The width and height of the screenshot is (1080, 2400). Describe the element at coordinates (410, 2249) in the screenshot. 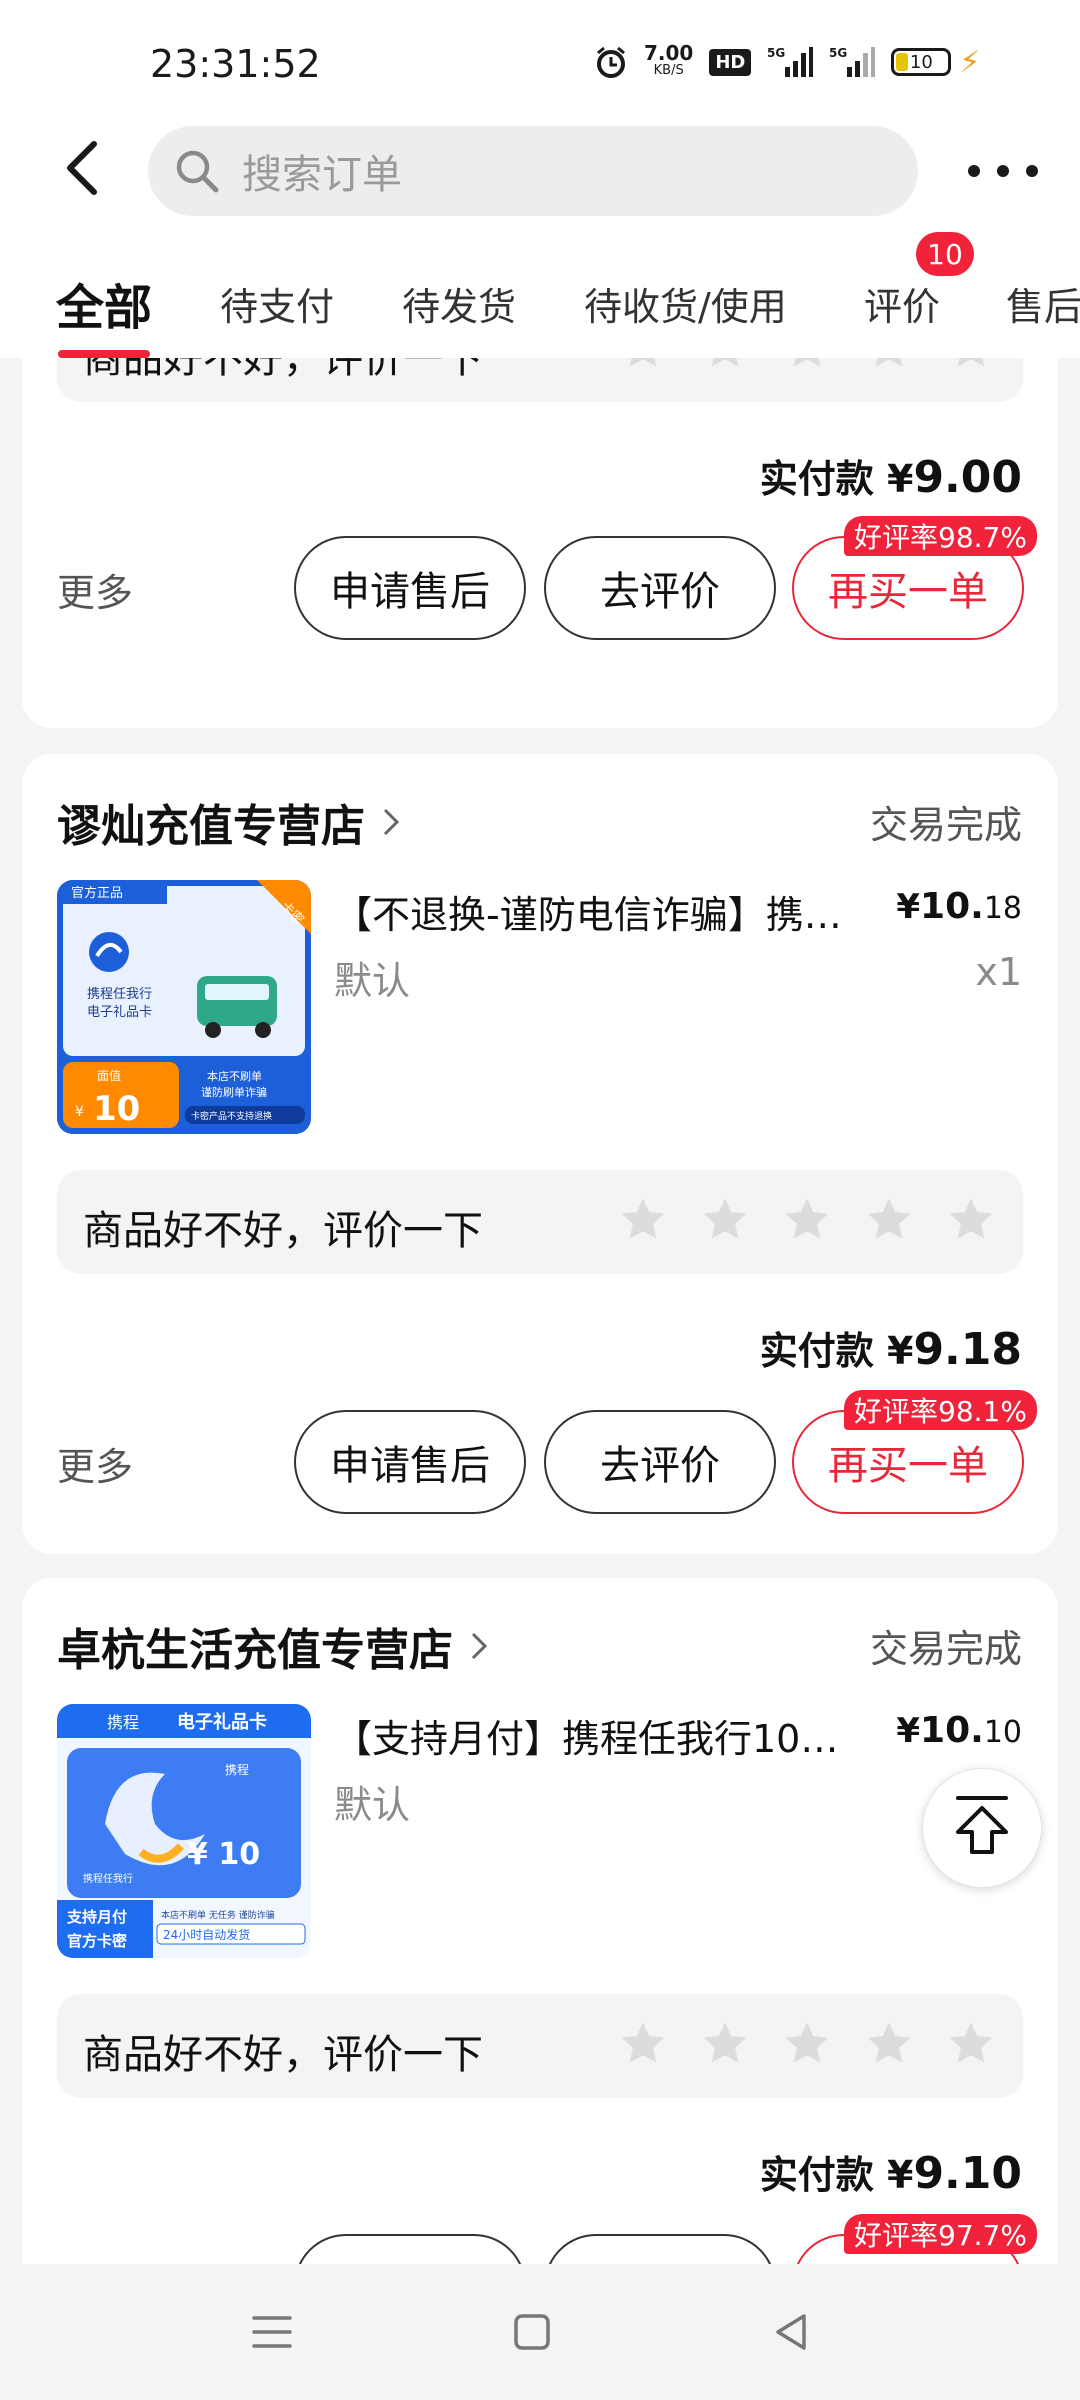

I see `after-sale-button` at that location.